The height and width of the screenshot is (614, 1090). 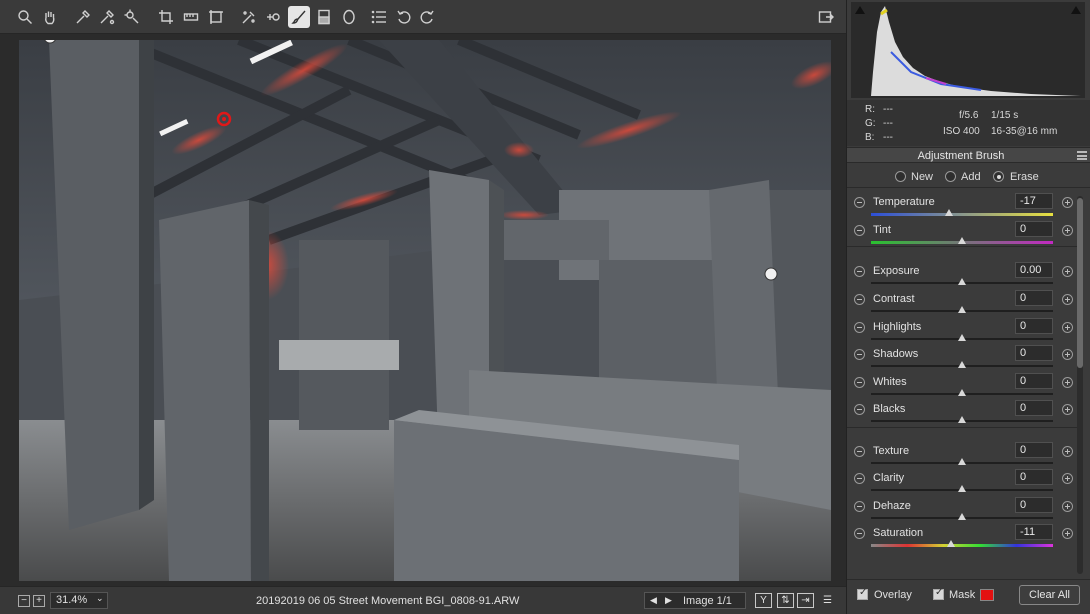 What do you see at coordinates (922, 177) in the screenshot?
I see `mode-new-label: New` at bounding box center [922, 177].